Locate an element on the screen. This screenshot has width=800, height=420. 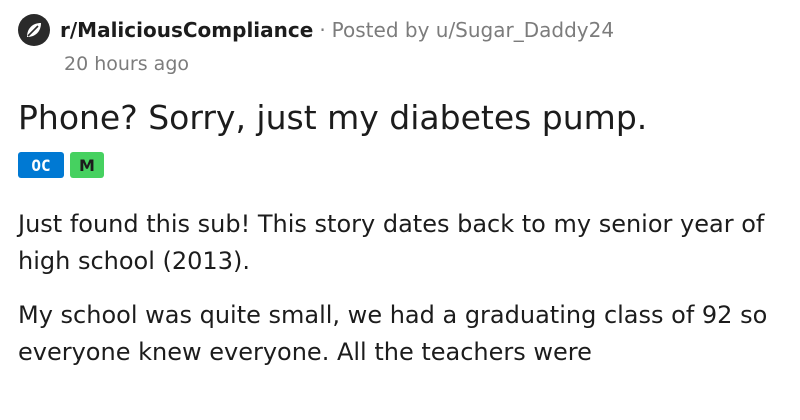
flair-m: M is located at coordinates (87, 165).